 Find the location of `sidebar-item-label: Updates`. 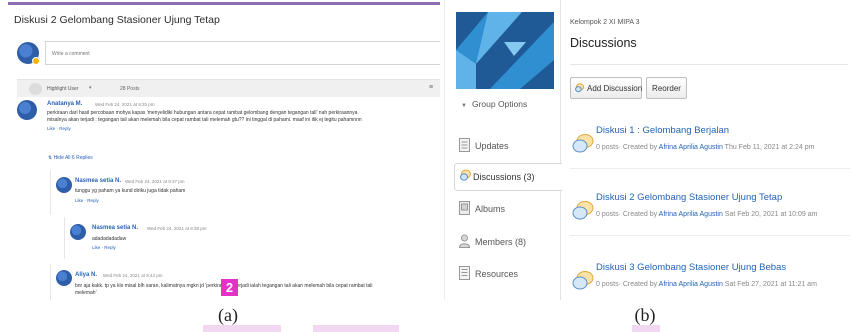

sidebar-item-label: Updates is located at coordinates (492, 146).